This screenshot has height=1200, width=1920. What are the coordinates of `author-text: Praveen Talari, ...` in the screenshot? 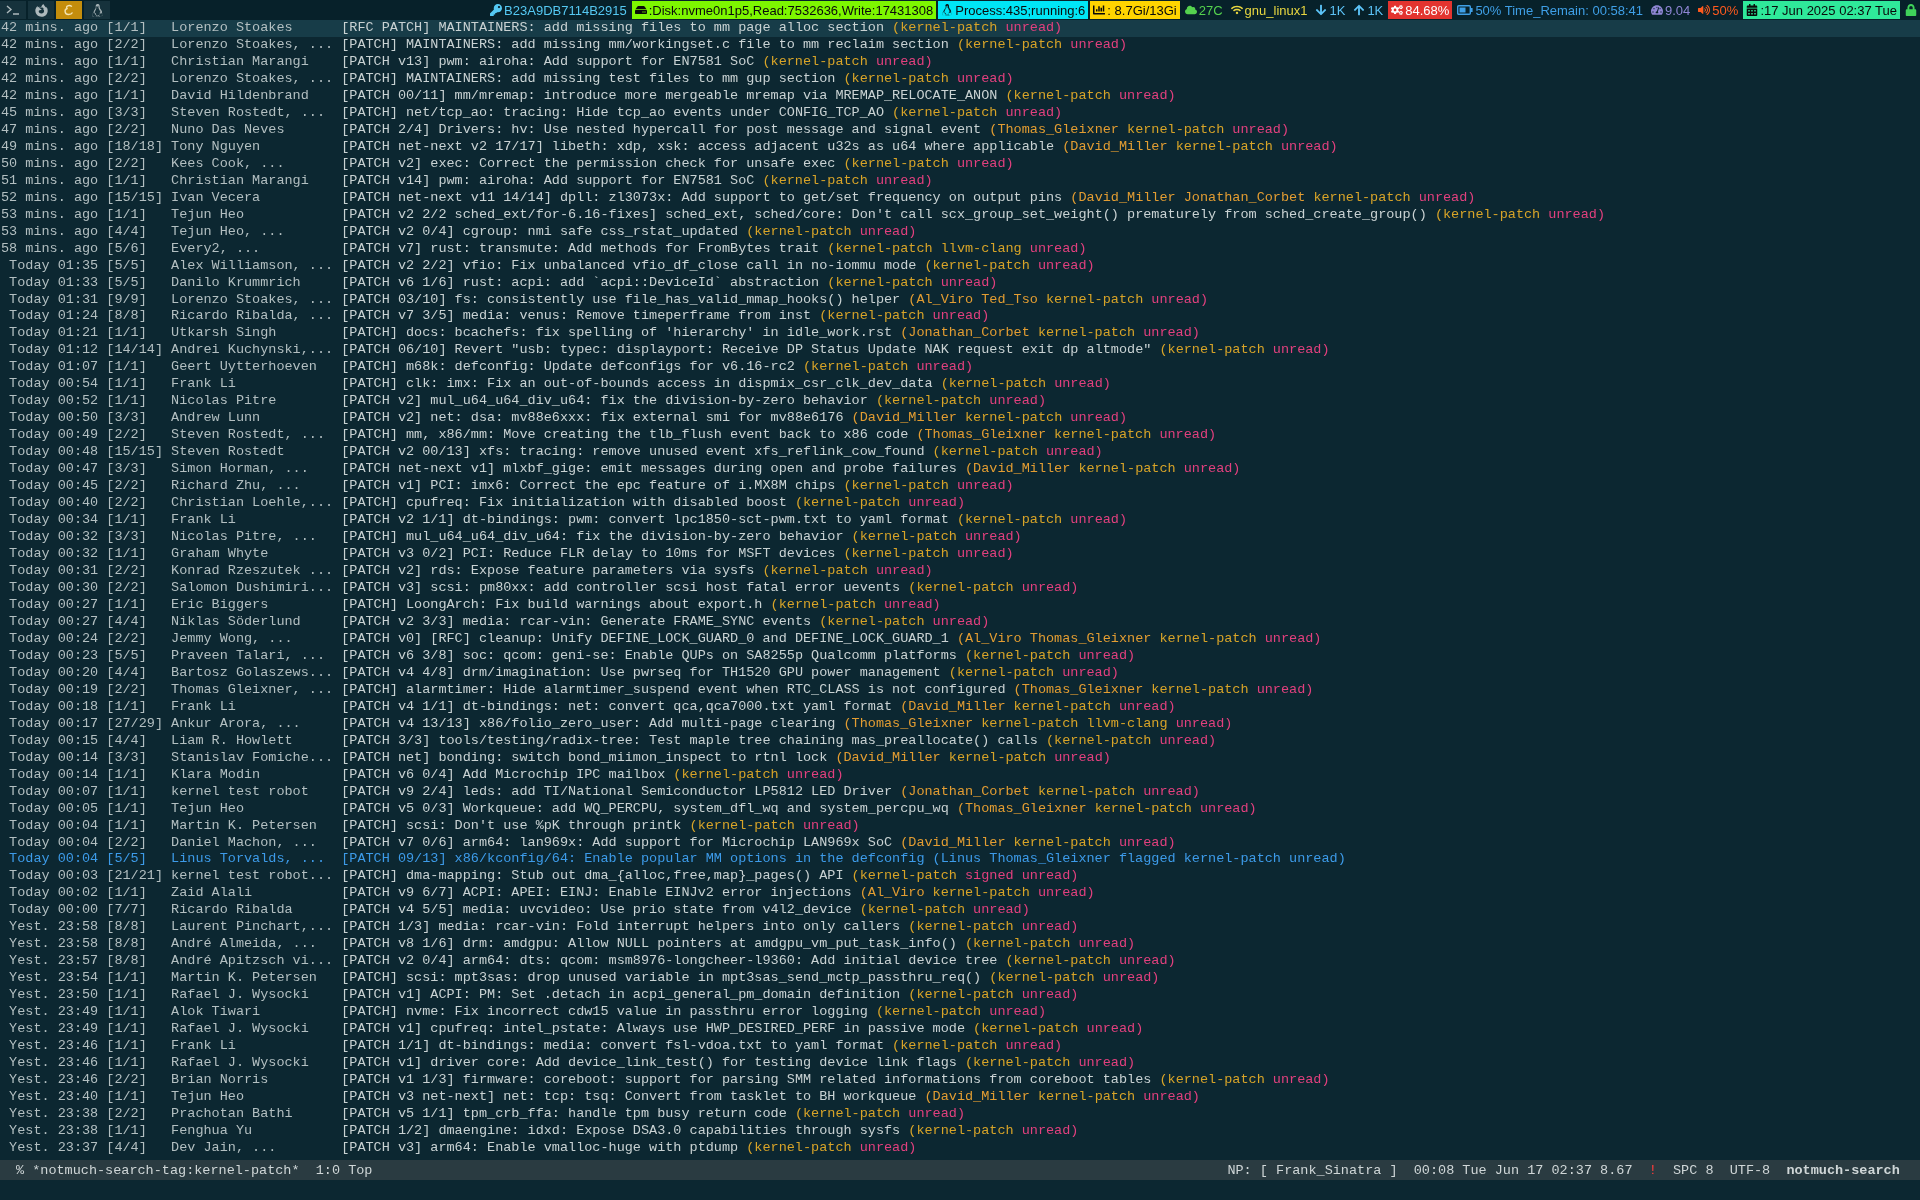 It's located at (249, 656).